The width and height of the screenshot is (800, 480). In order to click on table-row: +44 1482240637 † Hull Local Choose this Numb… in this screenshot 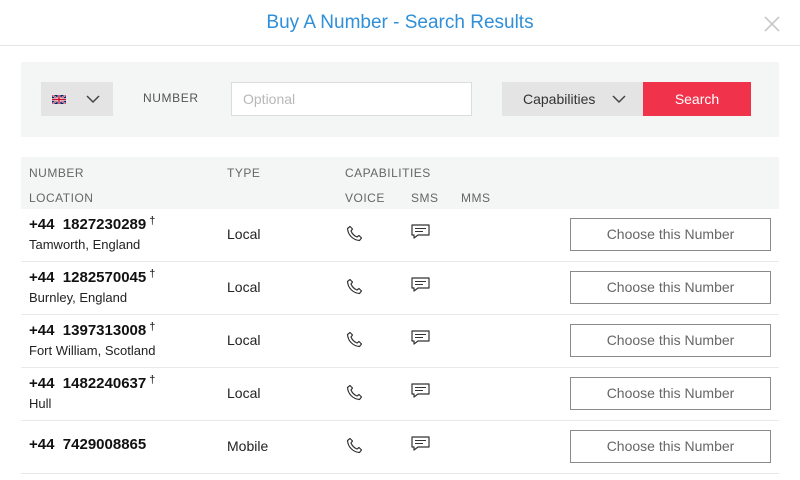, I will do `click(400, 394)`.